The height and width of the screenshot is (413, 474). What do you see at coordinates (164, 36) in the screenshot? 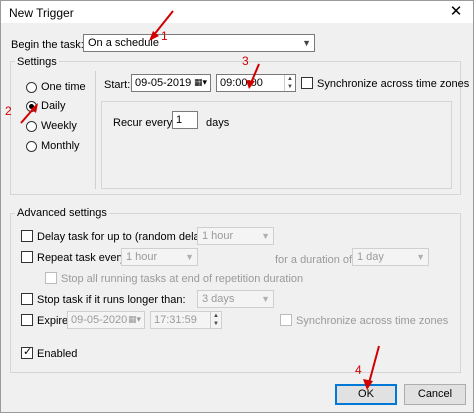
I see `annotation-number-1: 1` at bounding box center [164, 36].